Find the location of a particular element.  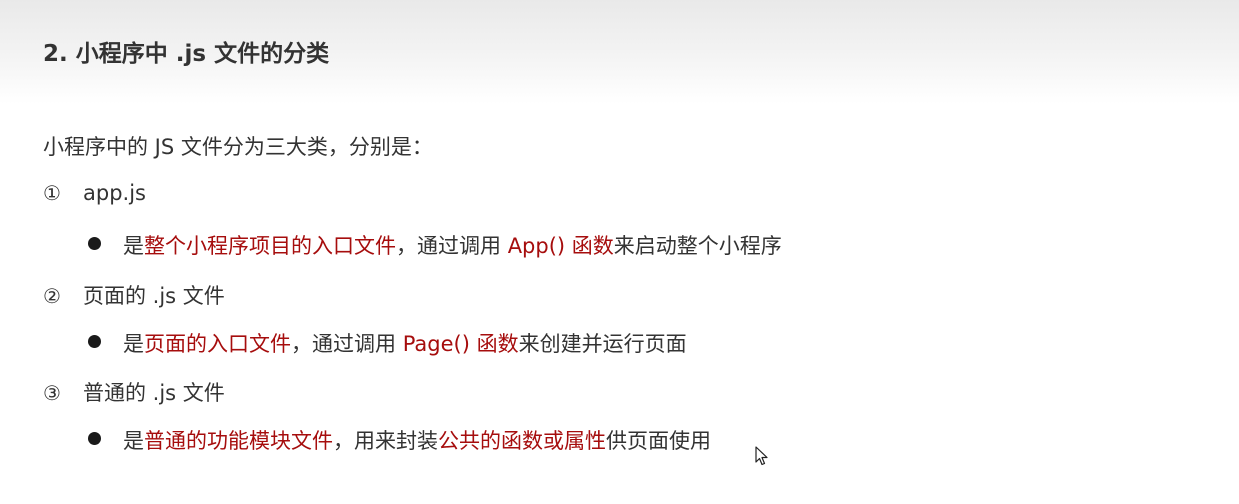

bullet-row-1: 是整个小程序项目的入口文件，通过调用 App() 函数来启动整个小程序 is located at coordinates (435, 245).